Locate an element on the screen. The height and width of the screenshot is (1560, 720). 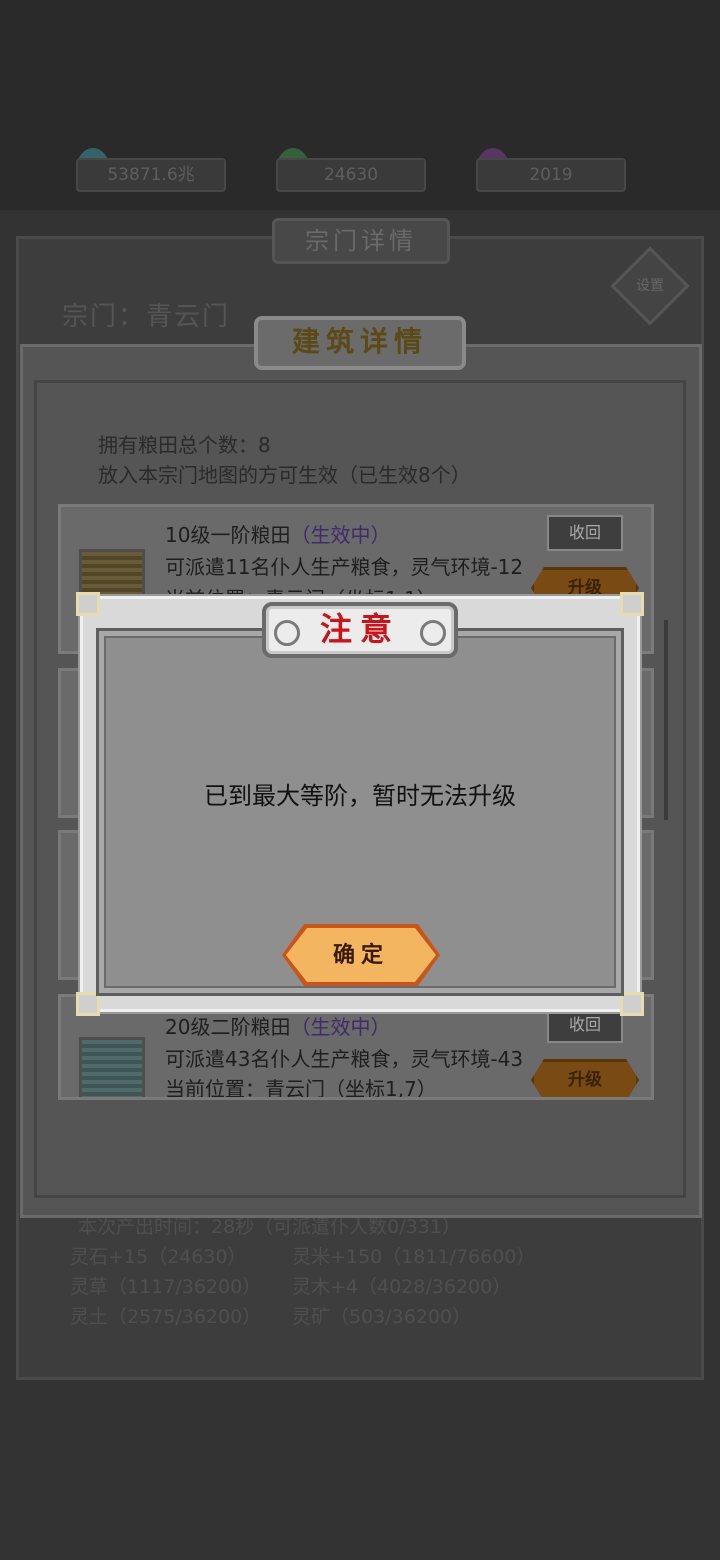
field-count: 拥有粮田总个数：8 is located at coordinates (184, 445).